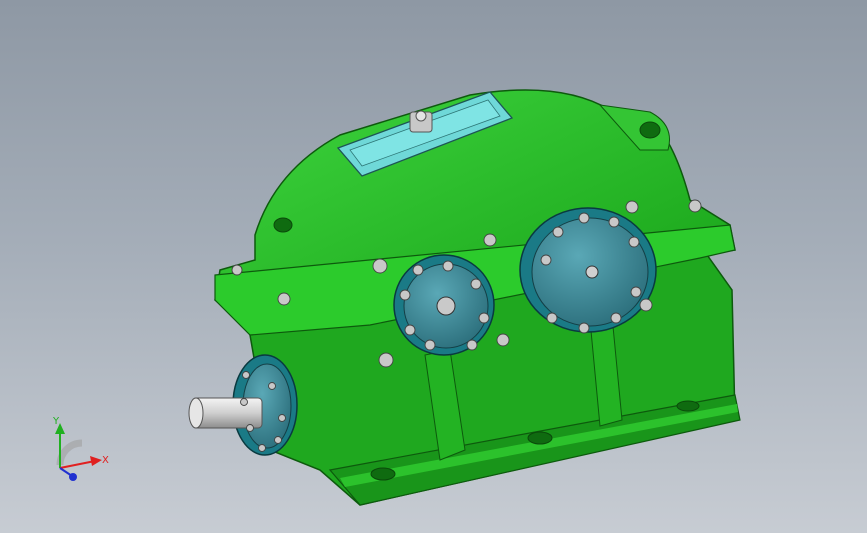 Image resolution: width=867 pixels, height=533 pixels. I want to click on triad-y-label: Y, so click(56, 421).